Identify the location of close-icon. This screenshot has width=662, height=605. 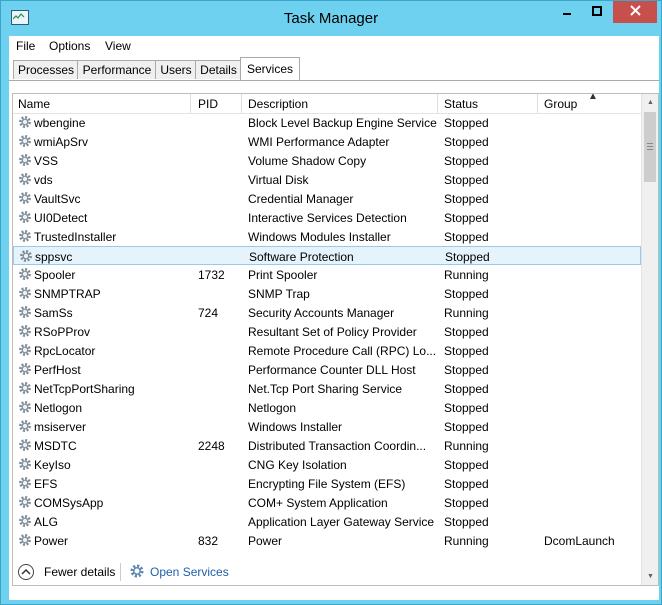
(635, 12).